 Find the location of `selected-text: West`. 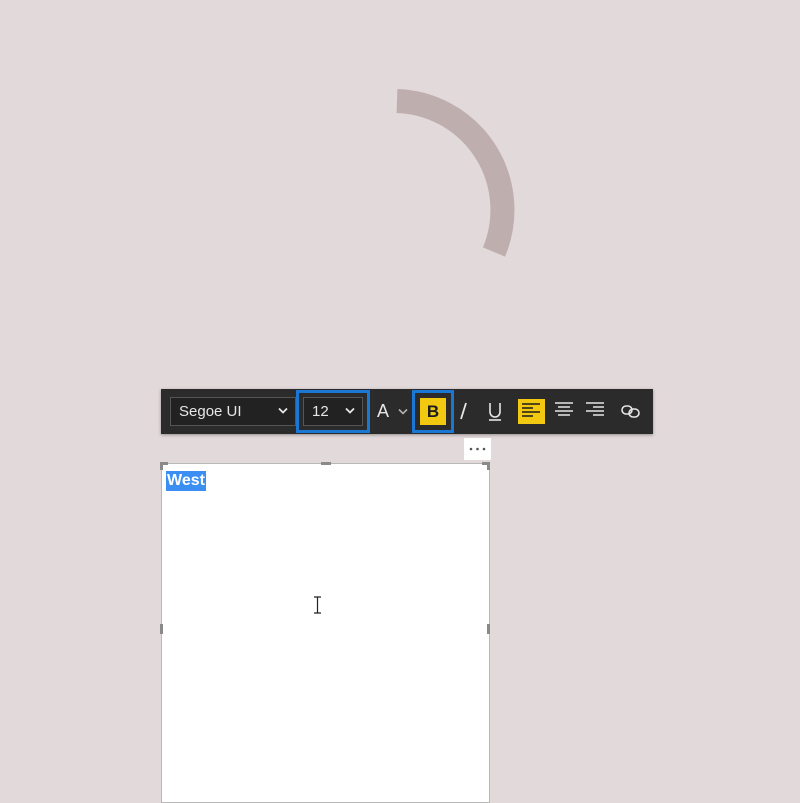

selected-text: West is located at coordinates (186, 481).